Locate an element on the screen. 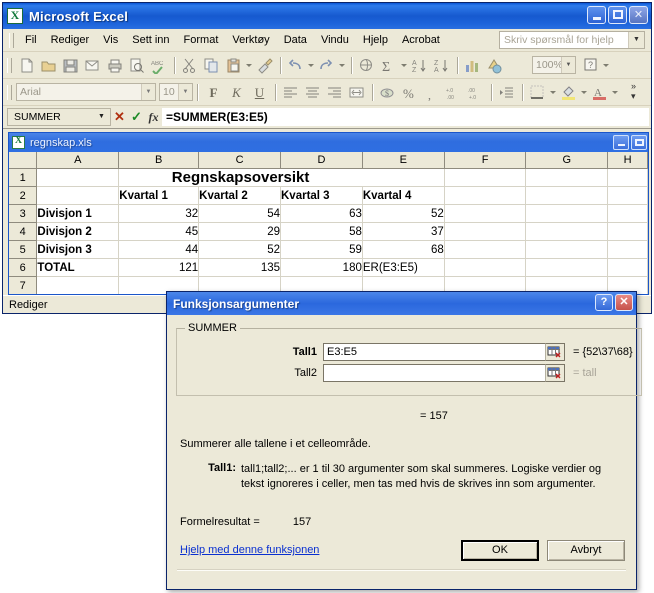 Image resolution: width=654 pixels, height=593 pixels. cell-a3: Divisjon 1 is located at coordinates (78, 213).